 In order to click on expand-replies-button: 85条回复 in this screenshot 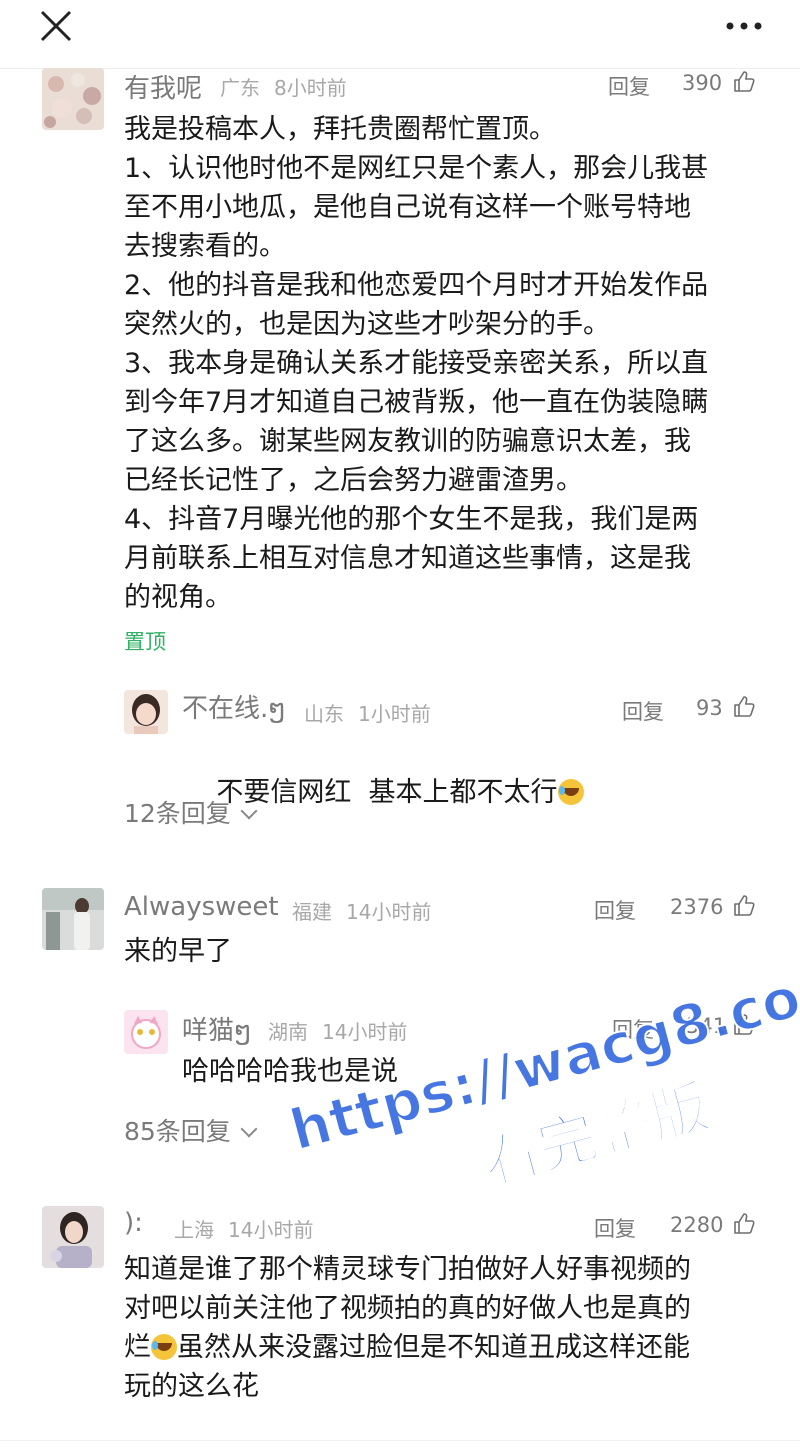, I will do `click(191, 1130)`.